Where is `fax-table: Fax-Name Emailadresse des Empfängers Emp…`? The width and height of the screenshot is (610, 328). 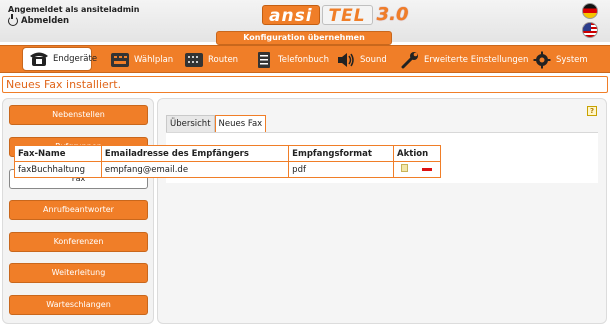 fax-table: Fax-Name Emailadresse des Empfängers Emp… is located at coordinates (227, 161).